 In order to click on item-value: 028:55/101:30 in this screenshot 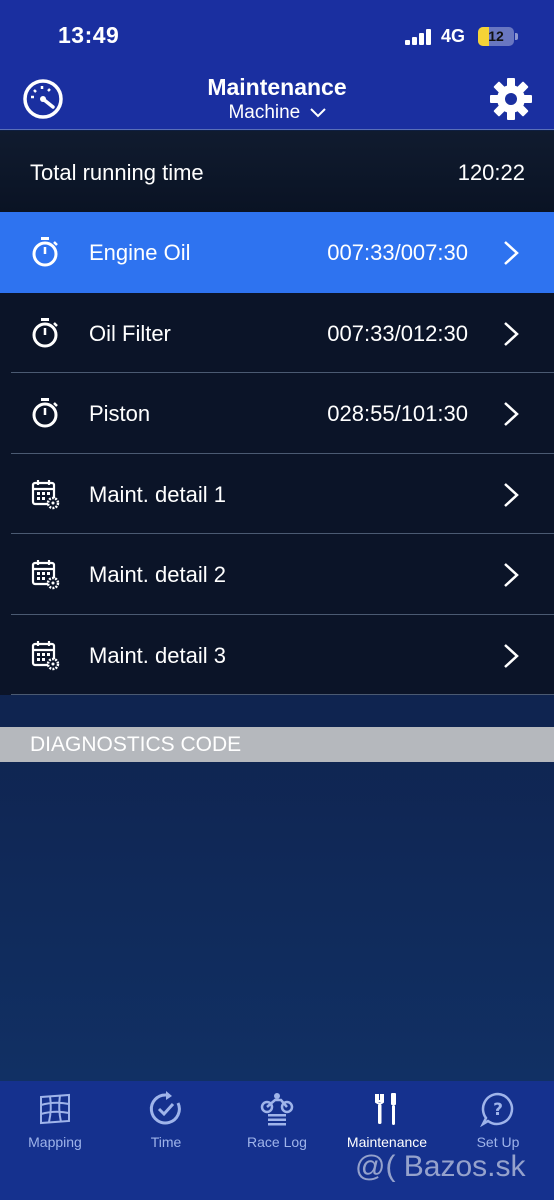, I will do `click(397, 413)`.